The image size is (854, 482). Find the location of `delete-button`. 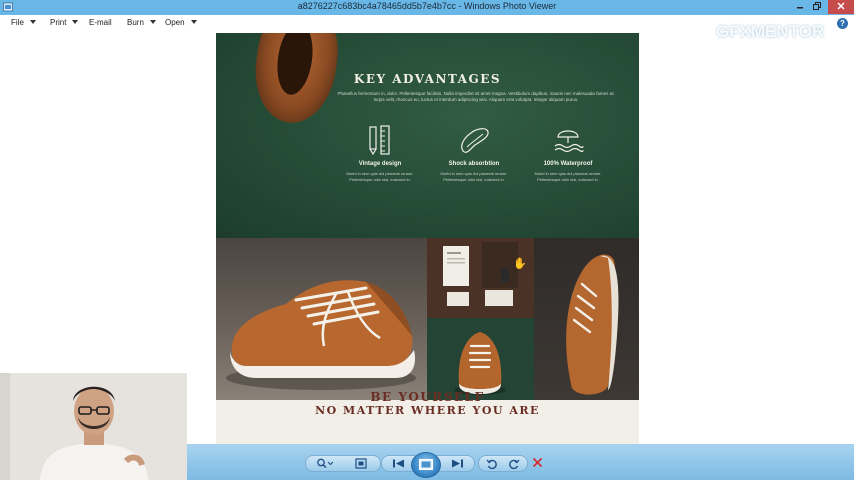

delete-button is located at coordinates (537, 462).